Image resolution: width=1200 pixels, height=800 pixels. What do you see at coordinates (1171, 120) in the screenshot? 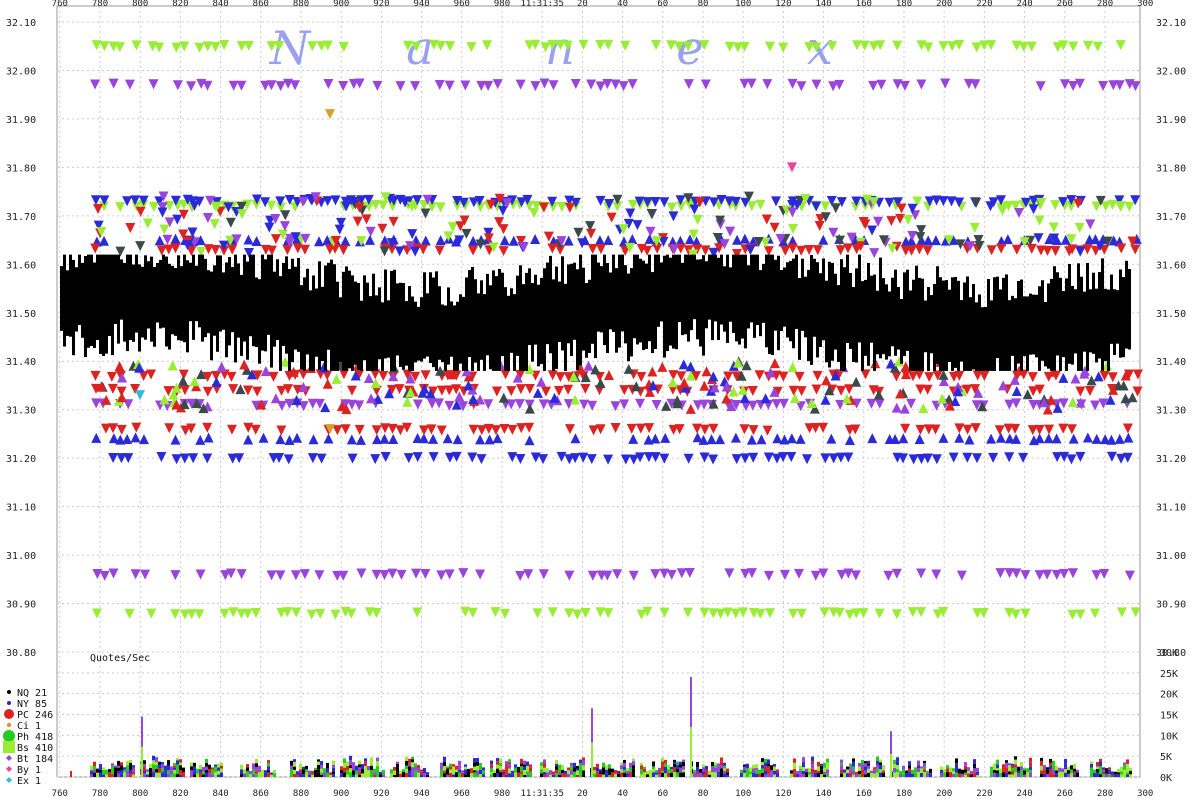
I see `y-tick-label-right: 31.90` at bounding box center [1171, 120].